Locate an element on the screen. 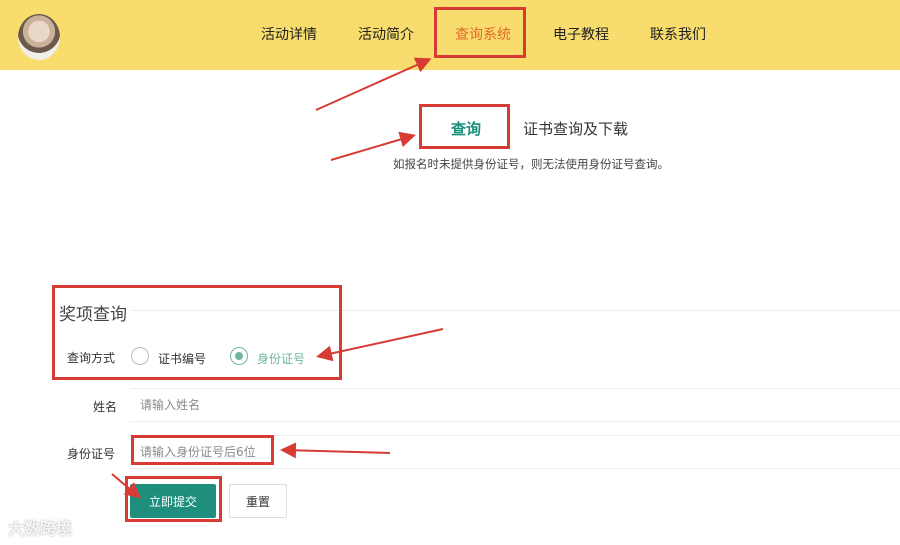 The width and height of the screenshot is (900, 545). id-number-label: 身份证号 is located at coordinates (91, 454).